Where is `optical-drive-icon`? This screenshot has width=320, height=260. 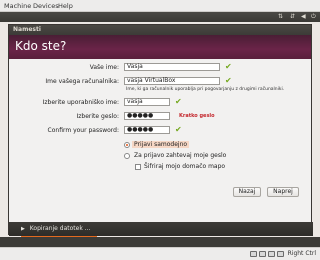 optical-drive-icon is located at coordinates (262, 254).